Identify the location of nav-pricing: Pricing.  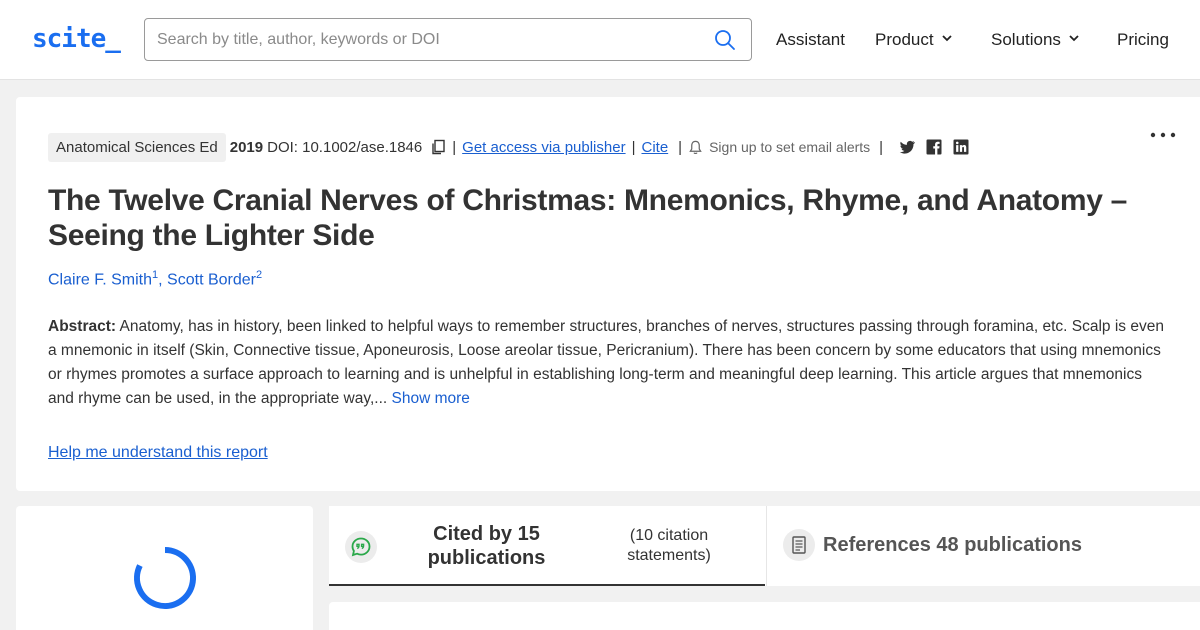
(1143, 40).